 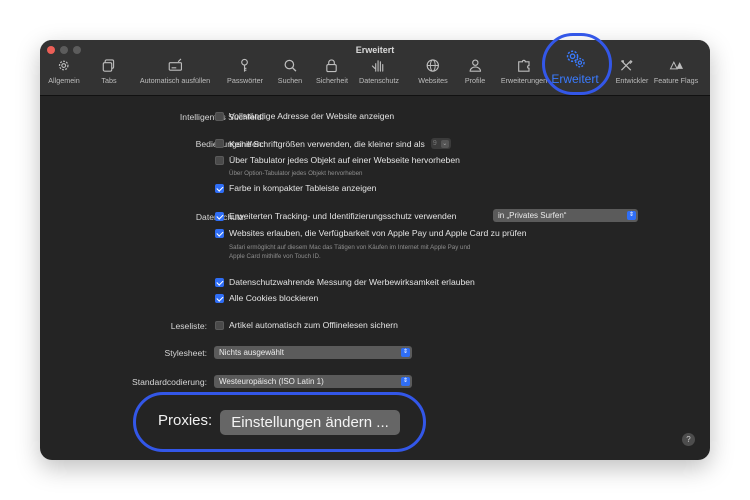 I want to click on tab-autofill: Automatisch ausfüllen, so click(x=175, y=71).